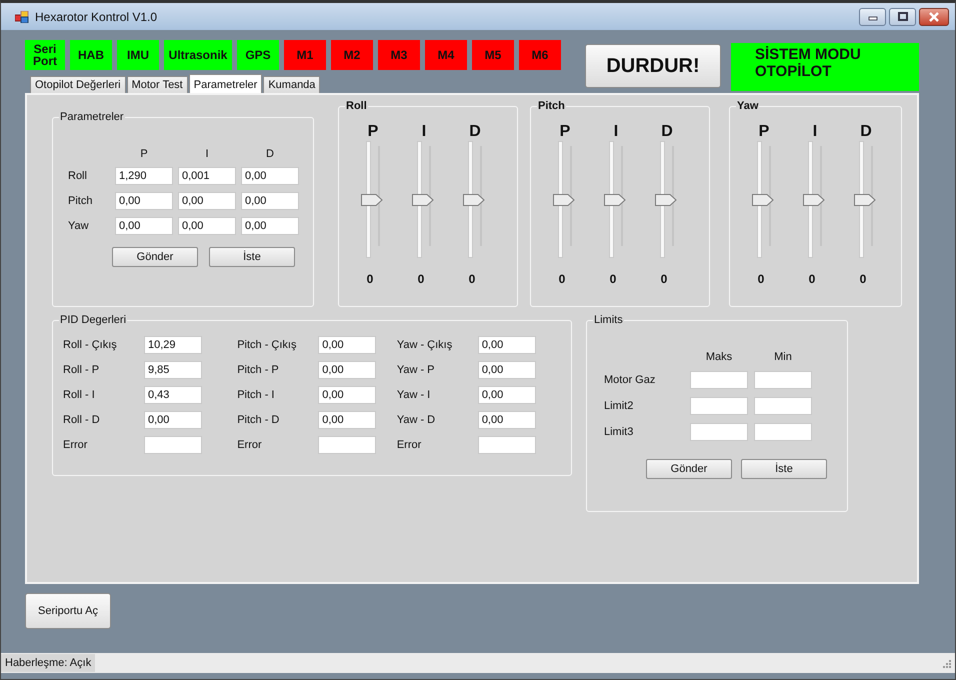  Describe the element at coordinates (173, 345) in the screenshot. I see `text-field: 10,29` at that location.